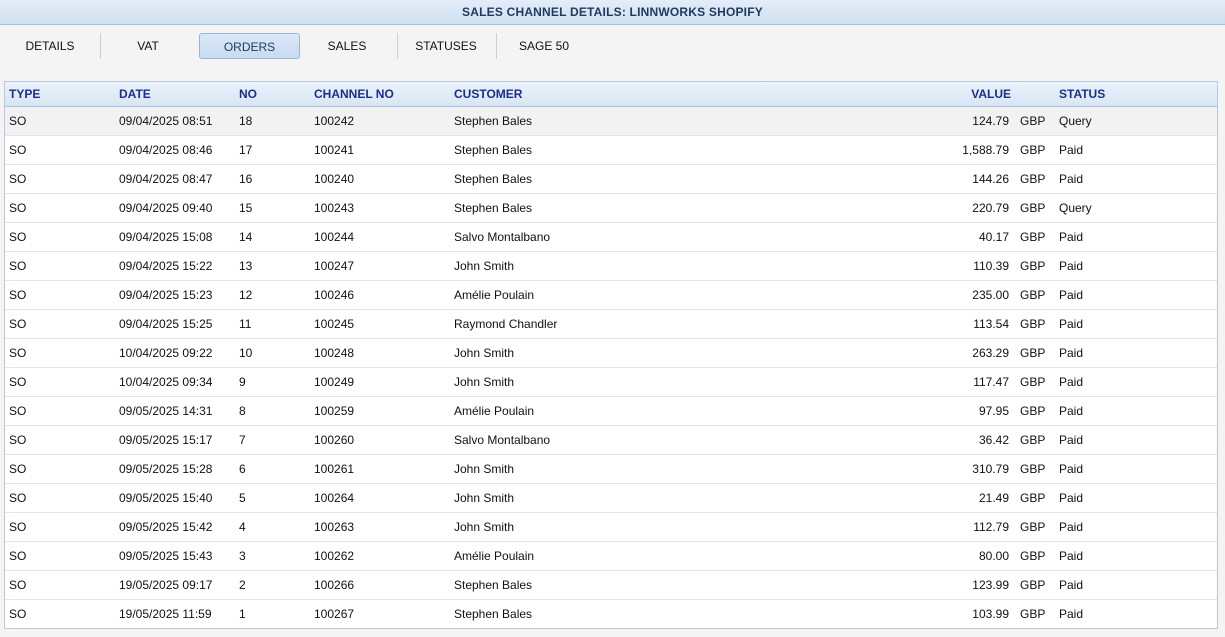 The height and width of the screenshot is (637, 1225). What do you see at coordinates (991, 324) in the screenshot?
I see `cell-value: 113.54` at bounding box center [991, 324].